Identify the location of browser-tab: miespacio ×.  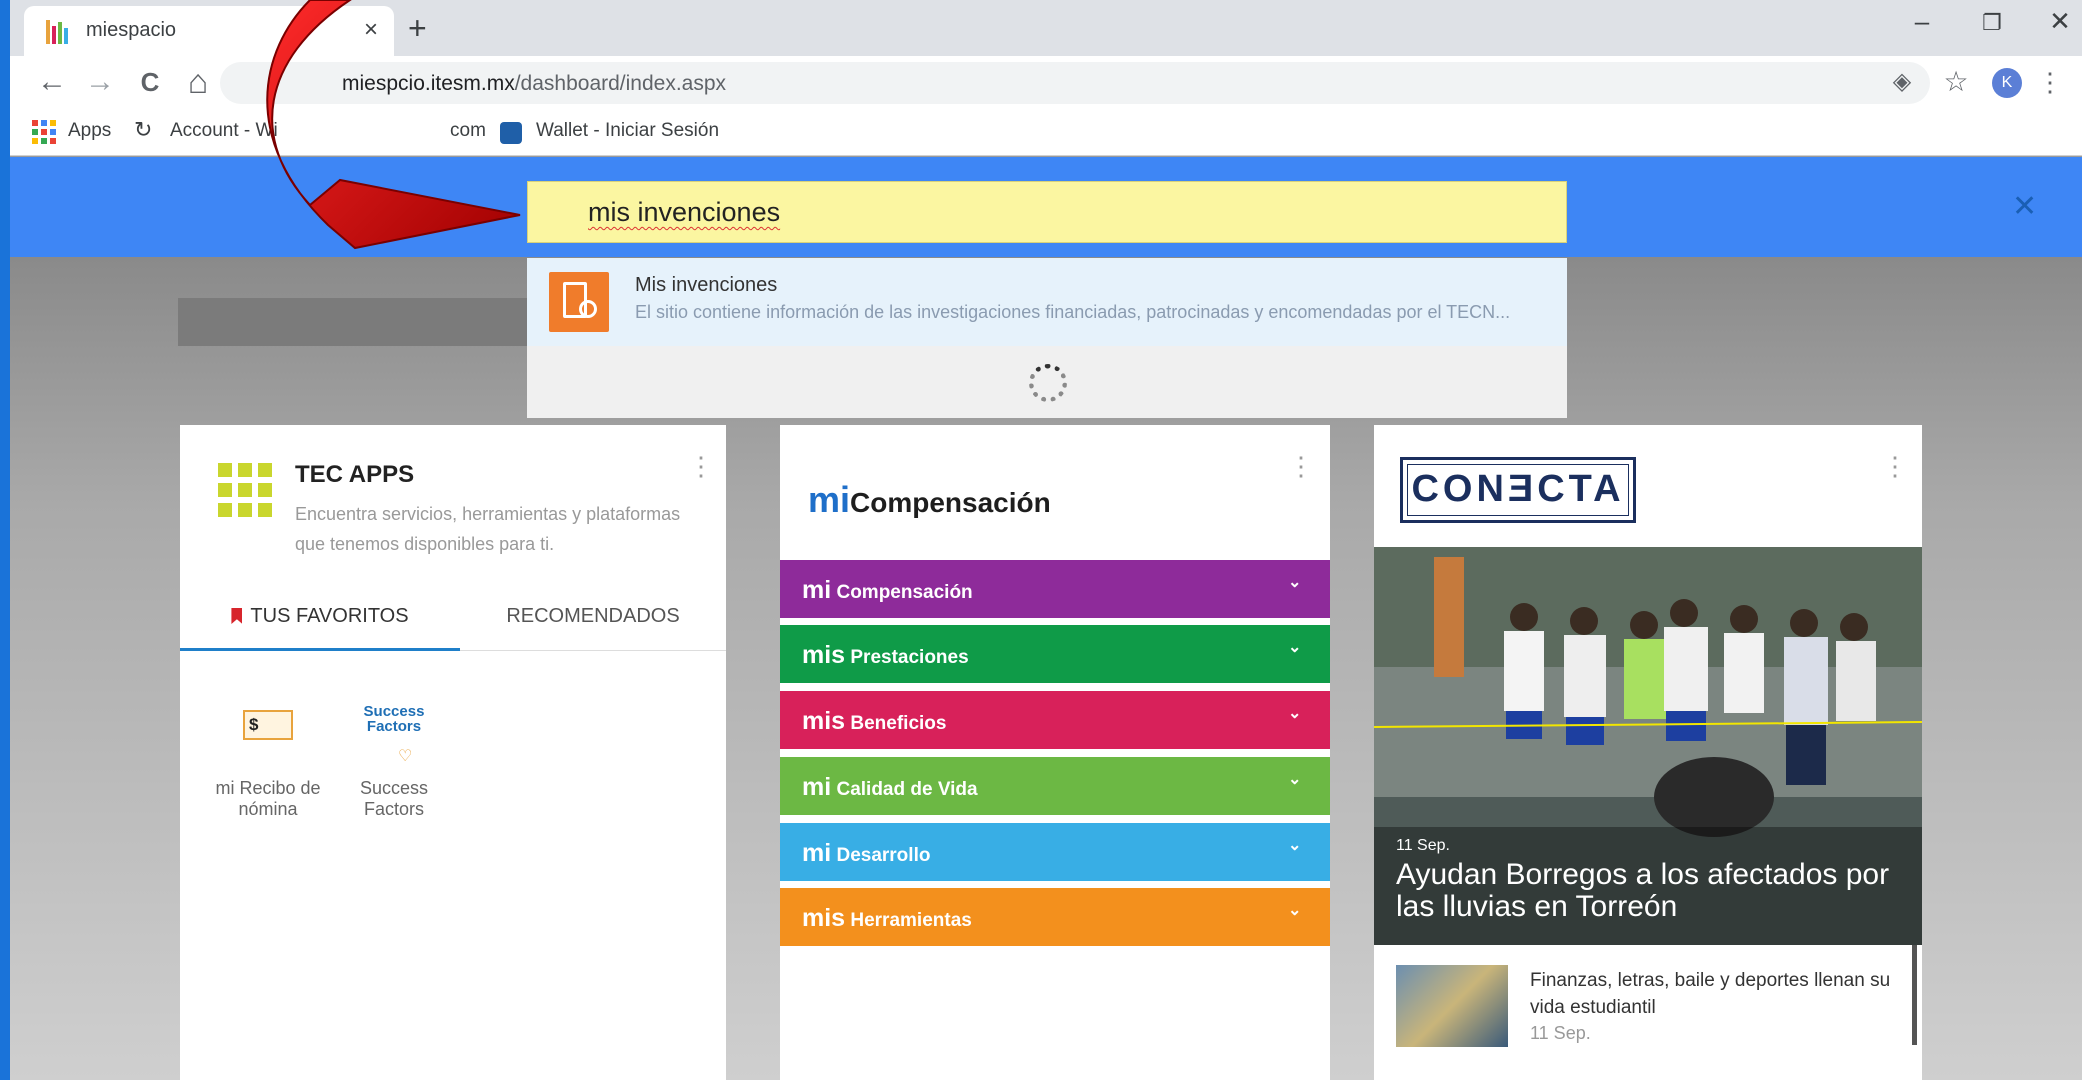
(209, 31).